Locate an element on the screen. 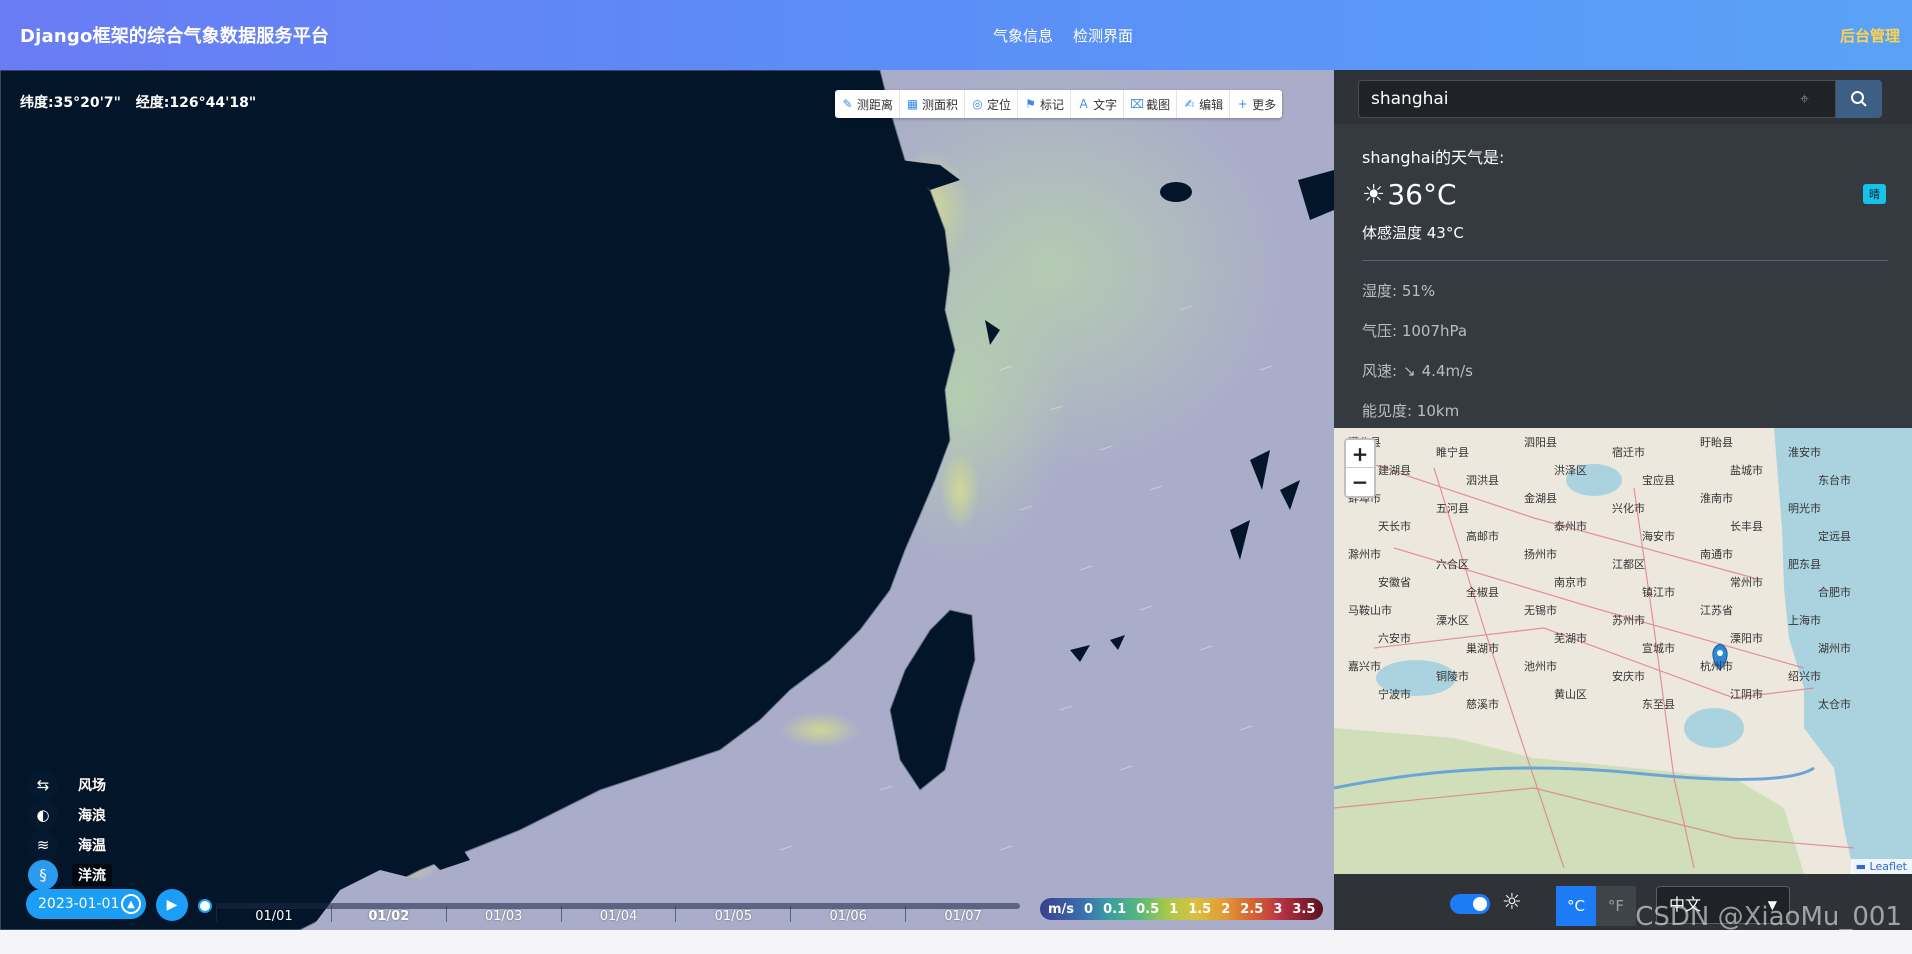  crop-icon: ⌧ is located at coordinates (1137, 103).